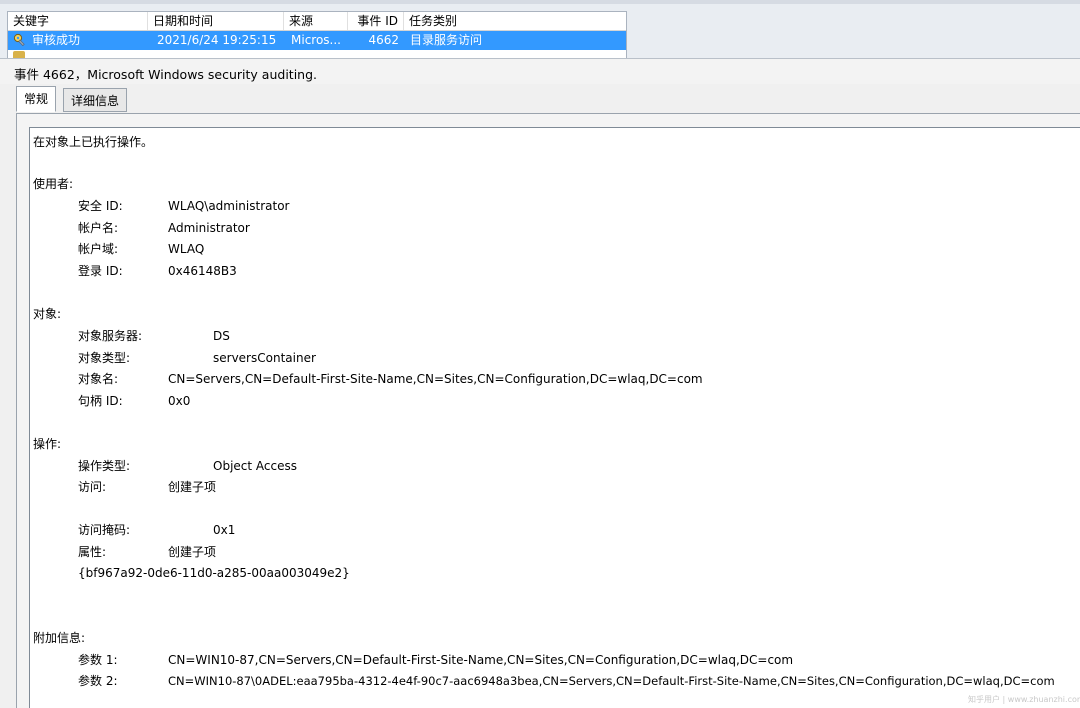 Image resolution: width=1080 pixels, height=708 pixels. Describe the element at coordinates (98, 379) in the screenshot. I see `field-label: 对象名:` at that location.